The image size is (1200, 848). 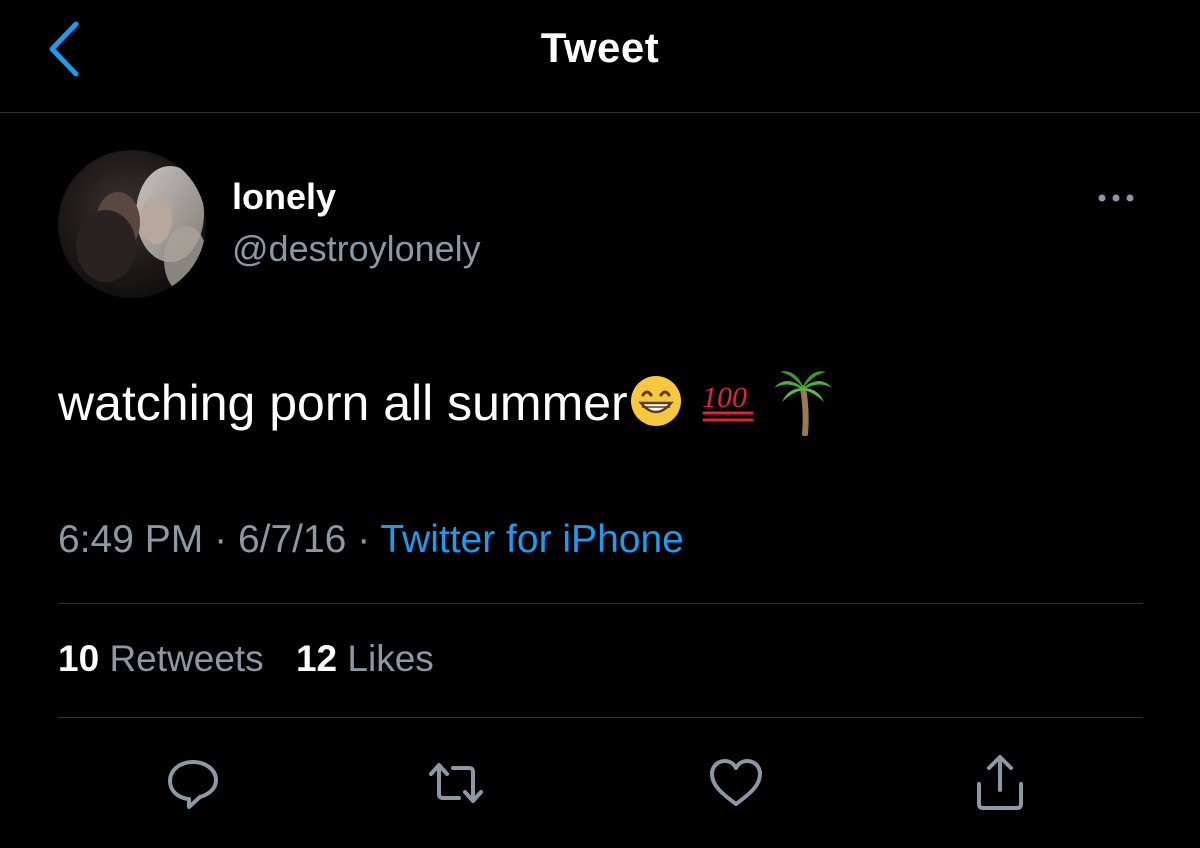 I want to click on tweet-date: 6/7/16, so click(x=292, y=539).